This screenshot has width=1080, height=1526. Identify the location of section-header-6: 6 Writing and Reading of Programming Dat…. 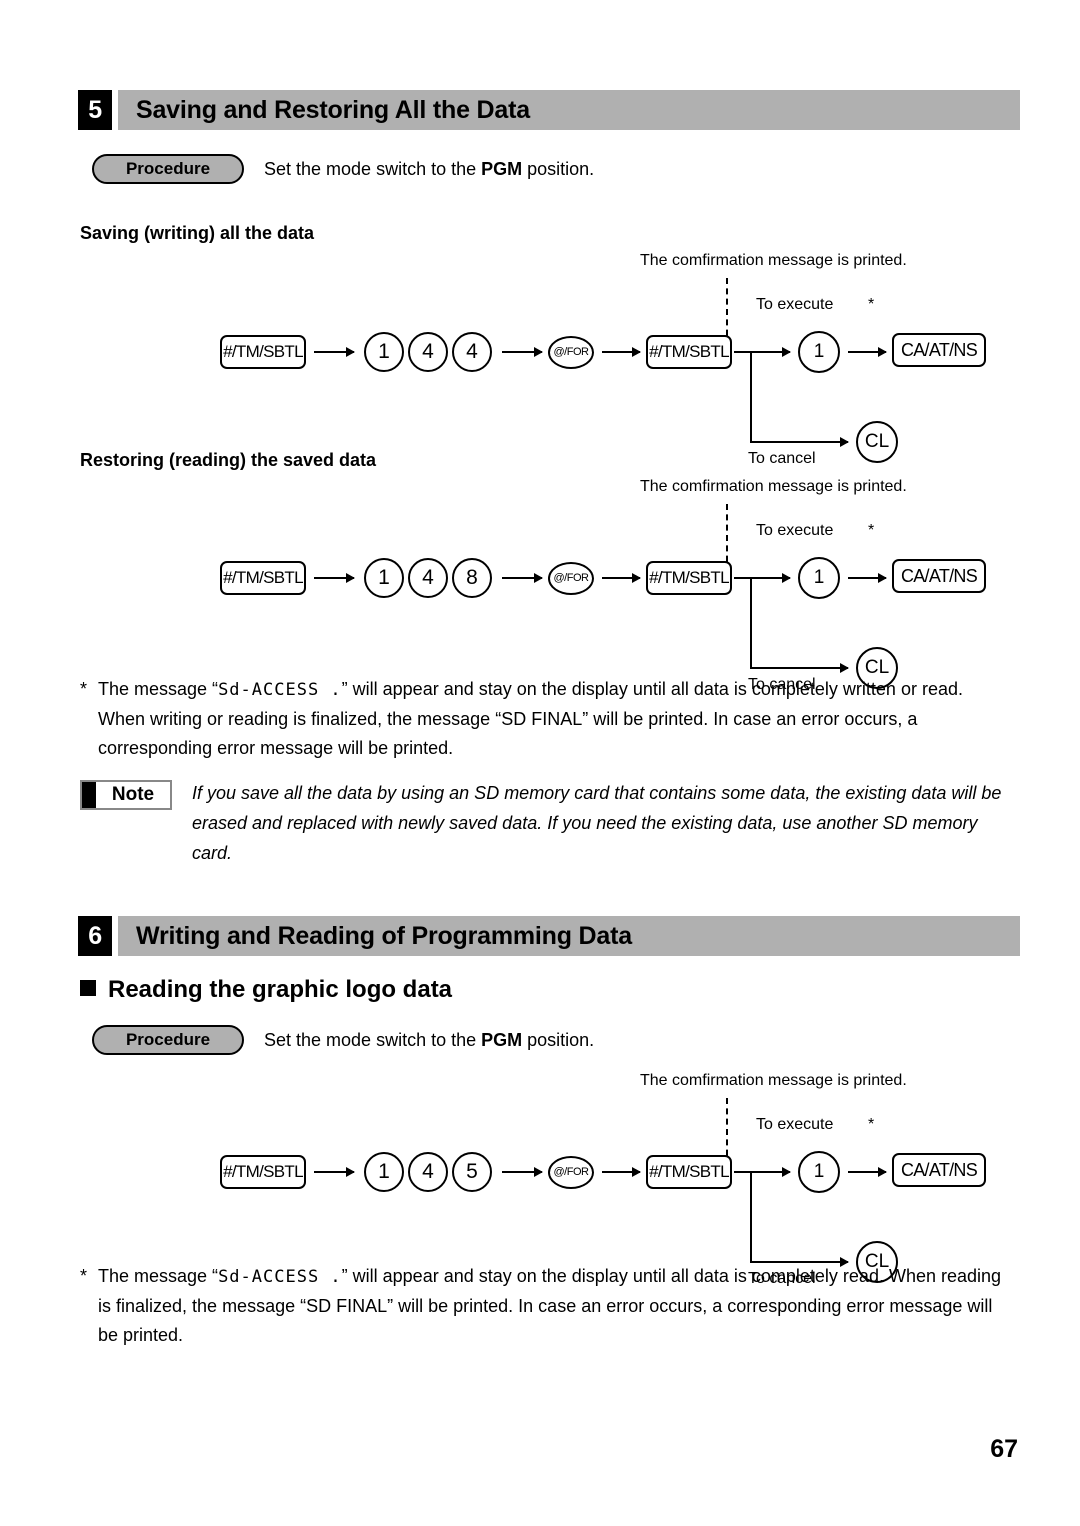
(549, 936).